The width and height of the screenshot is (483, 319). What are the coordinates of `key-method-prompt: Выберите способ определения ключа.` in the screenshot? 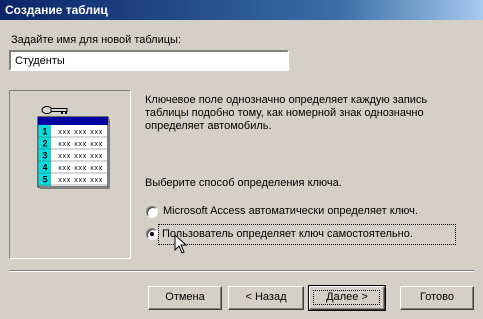 It's located at (243, 183).